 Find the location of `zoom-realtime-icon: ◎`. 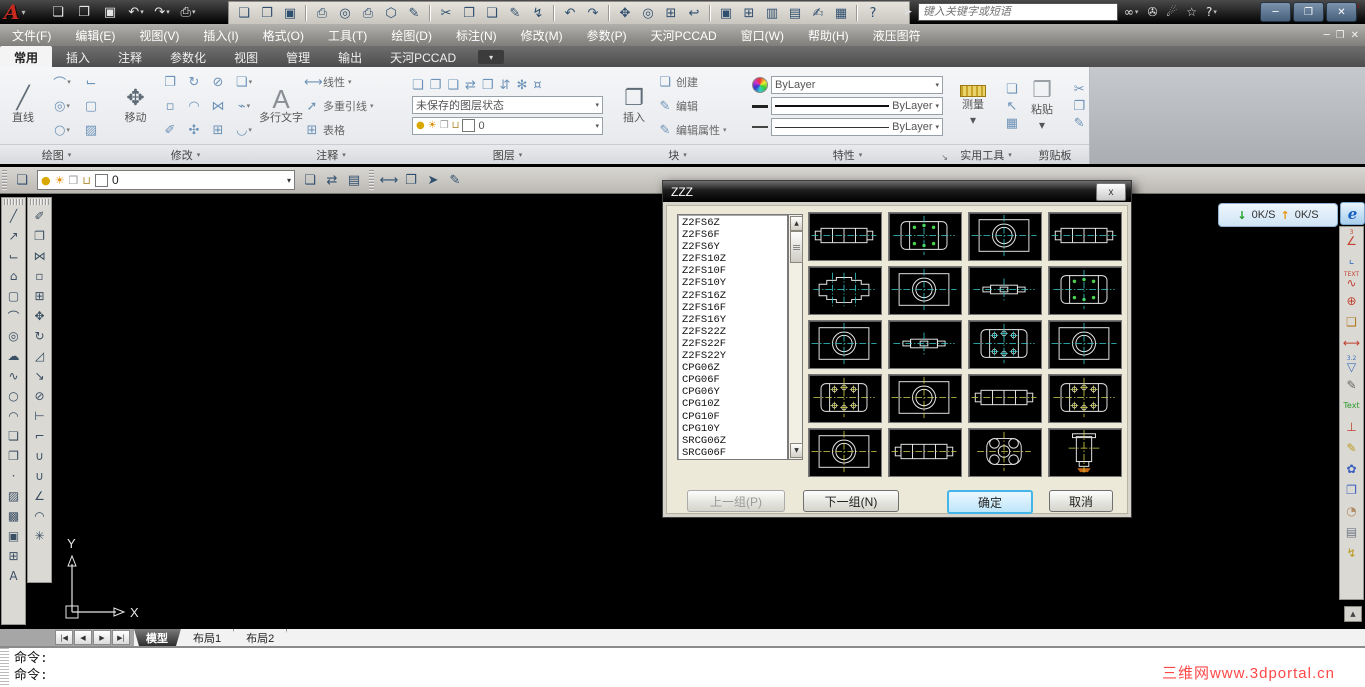

zoom-realtime-icon: ◎ is located at coordinates (648, 13).